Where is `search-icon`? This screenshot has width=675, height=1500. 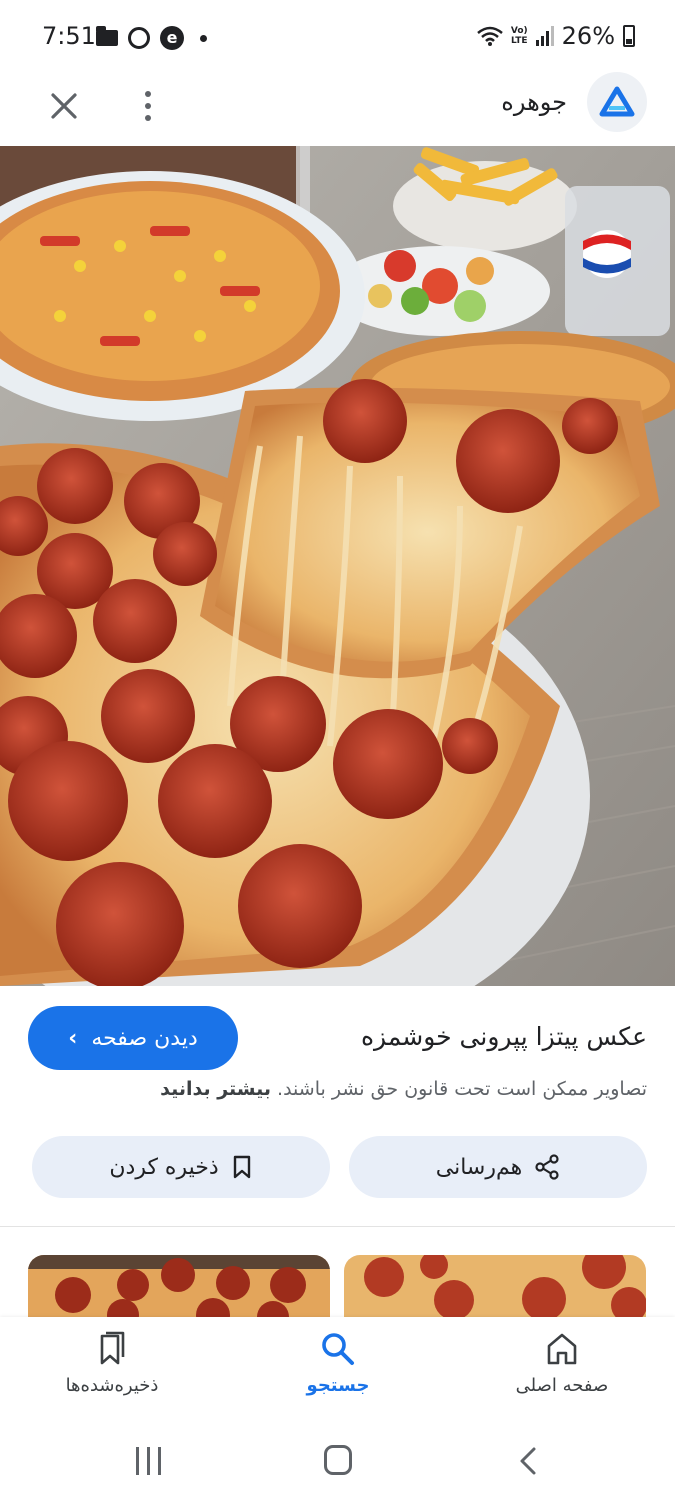 search-icon is located at coordinates (338, 1349).